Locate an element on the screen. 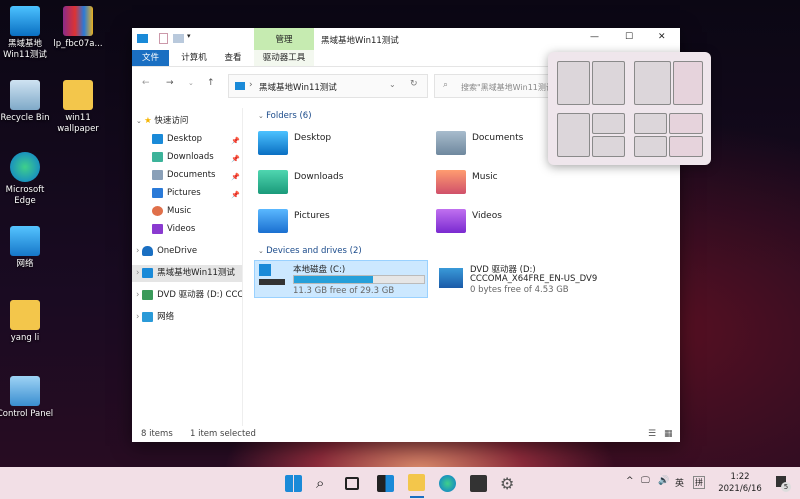  star-icon: ★ is located at coordinates (148, 121).